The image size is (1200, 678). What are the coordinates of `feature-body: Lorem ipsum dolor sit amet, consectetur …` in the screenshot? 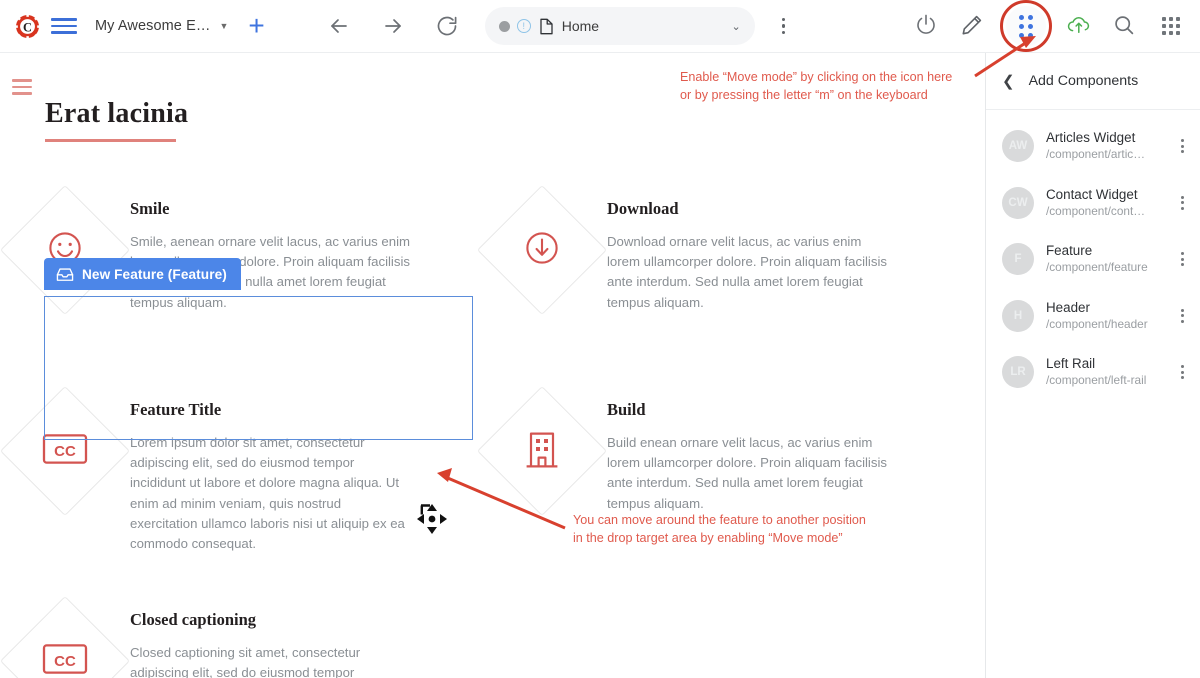 It's located at (267, 493).